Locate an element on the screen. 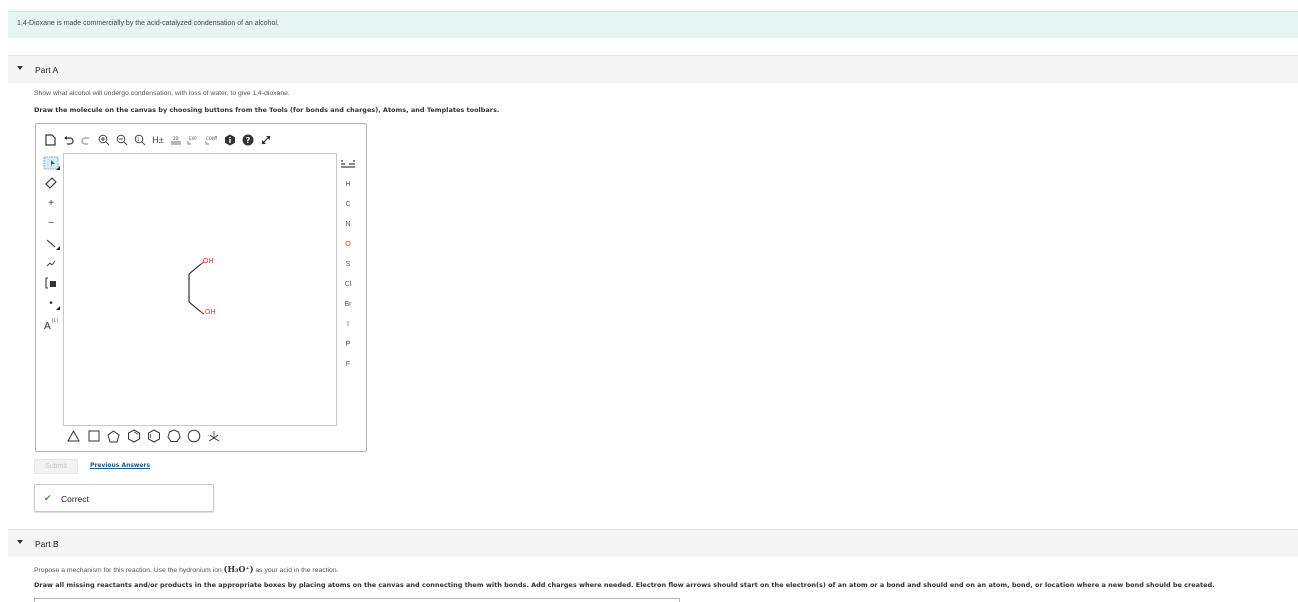 The width and height of the screenshot is (1298, 602). cycloheptane-icon is located at coordinates (173, 436).